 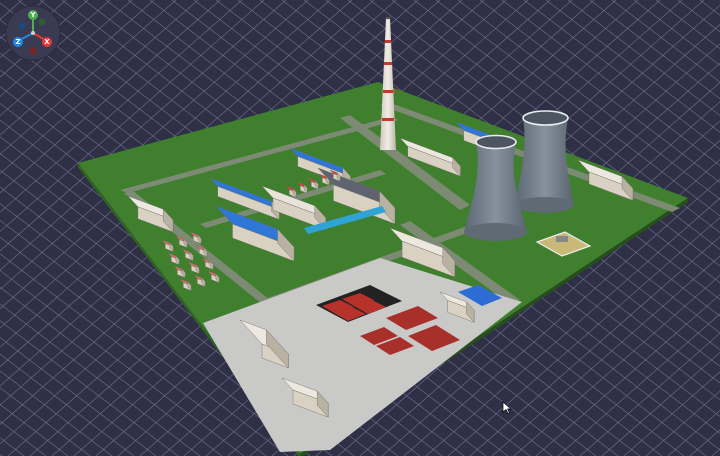 I want to click on axis-neg-x-handle, so click(x=33, y=51).